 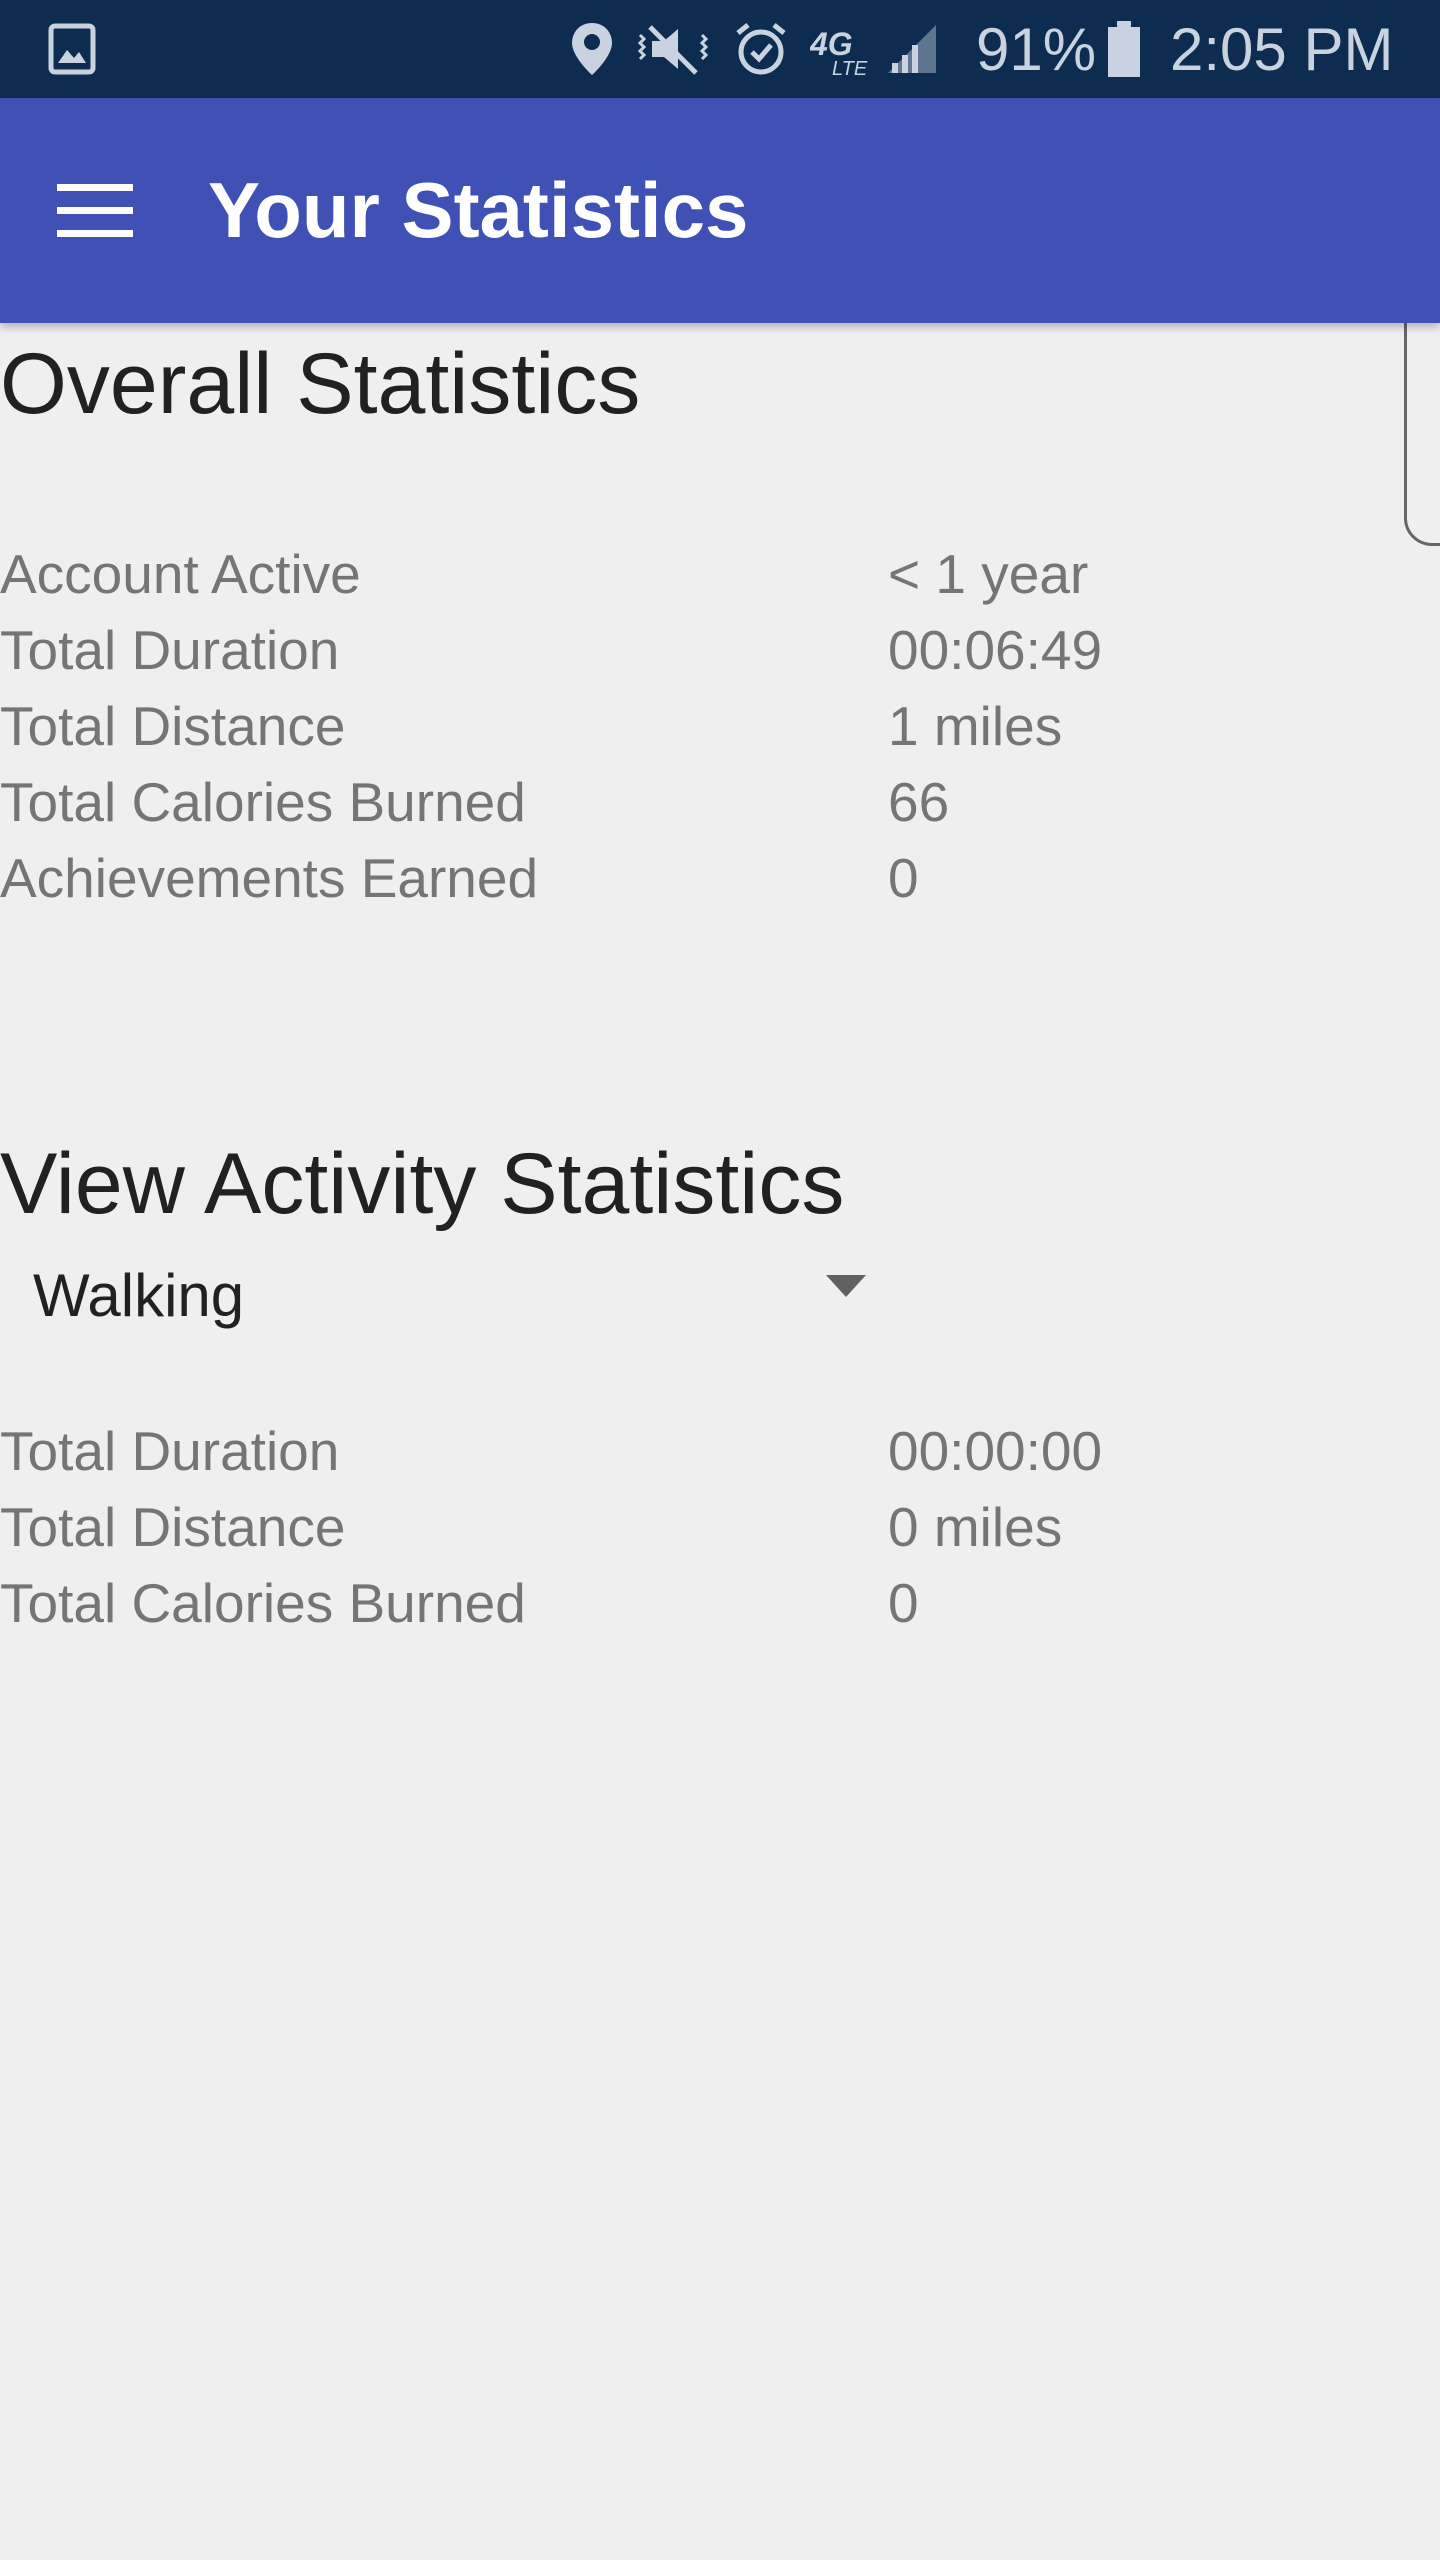 I want to click on gallery-icon, so click(x=72, y=49).